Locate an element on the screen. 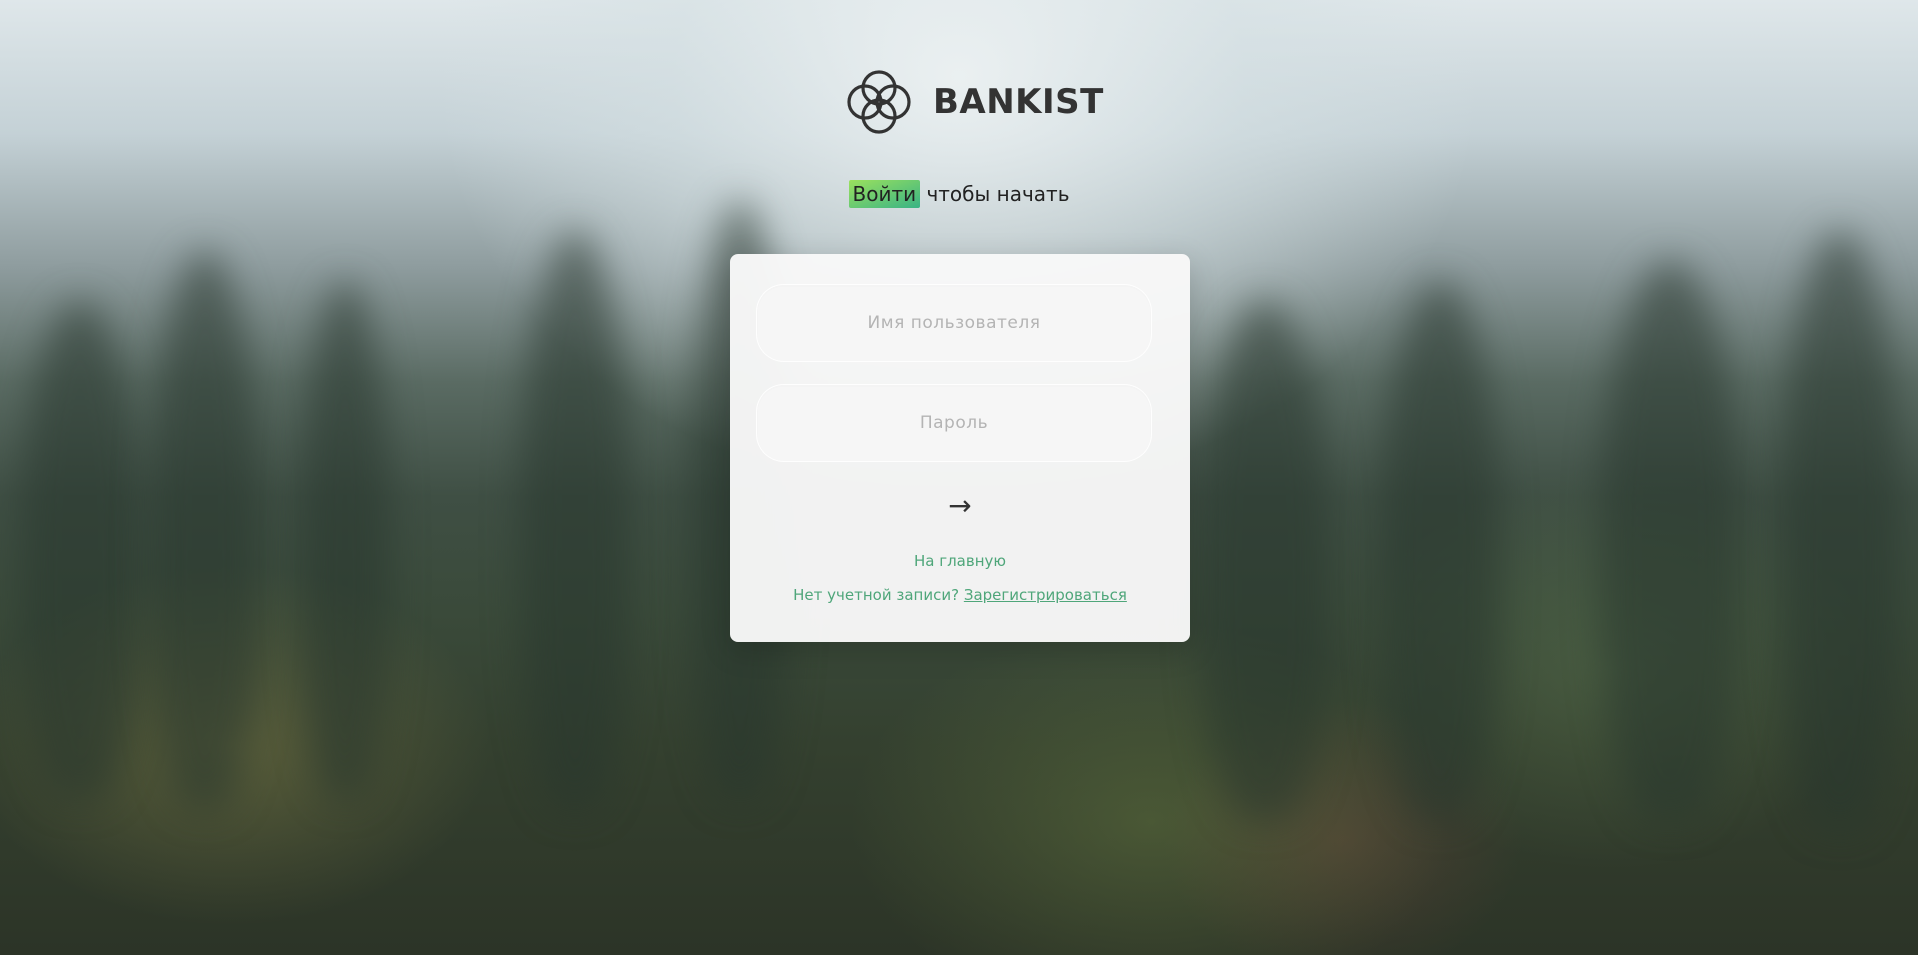 Image resolution: width=1918 pixels, height=955 pixels. no-account-text: Нет учетной записи? is located at coordinates (876, 595).